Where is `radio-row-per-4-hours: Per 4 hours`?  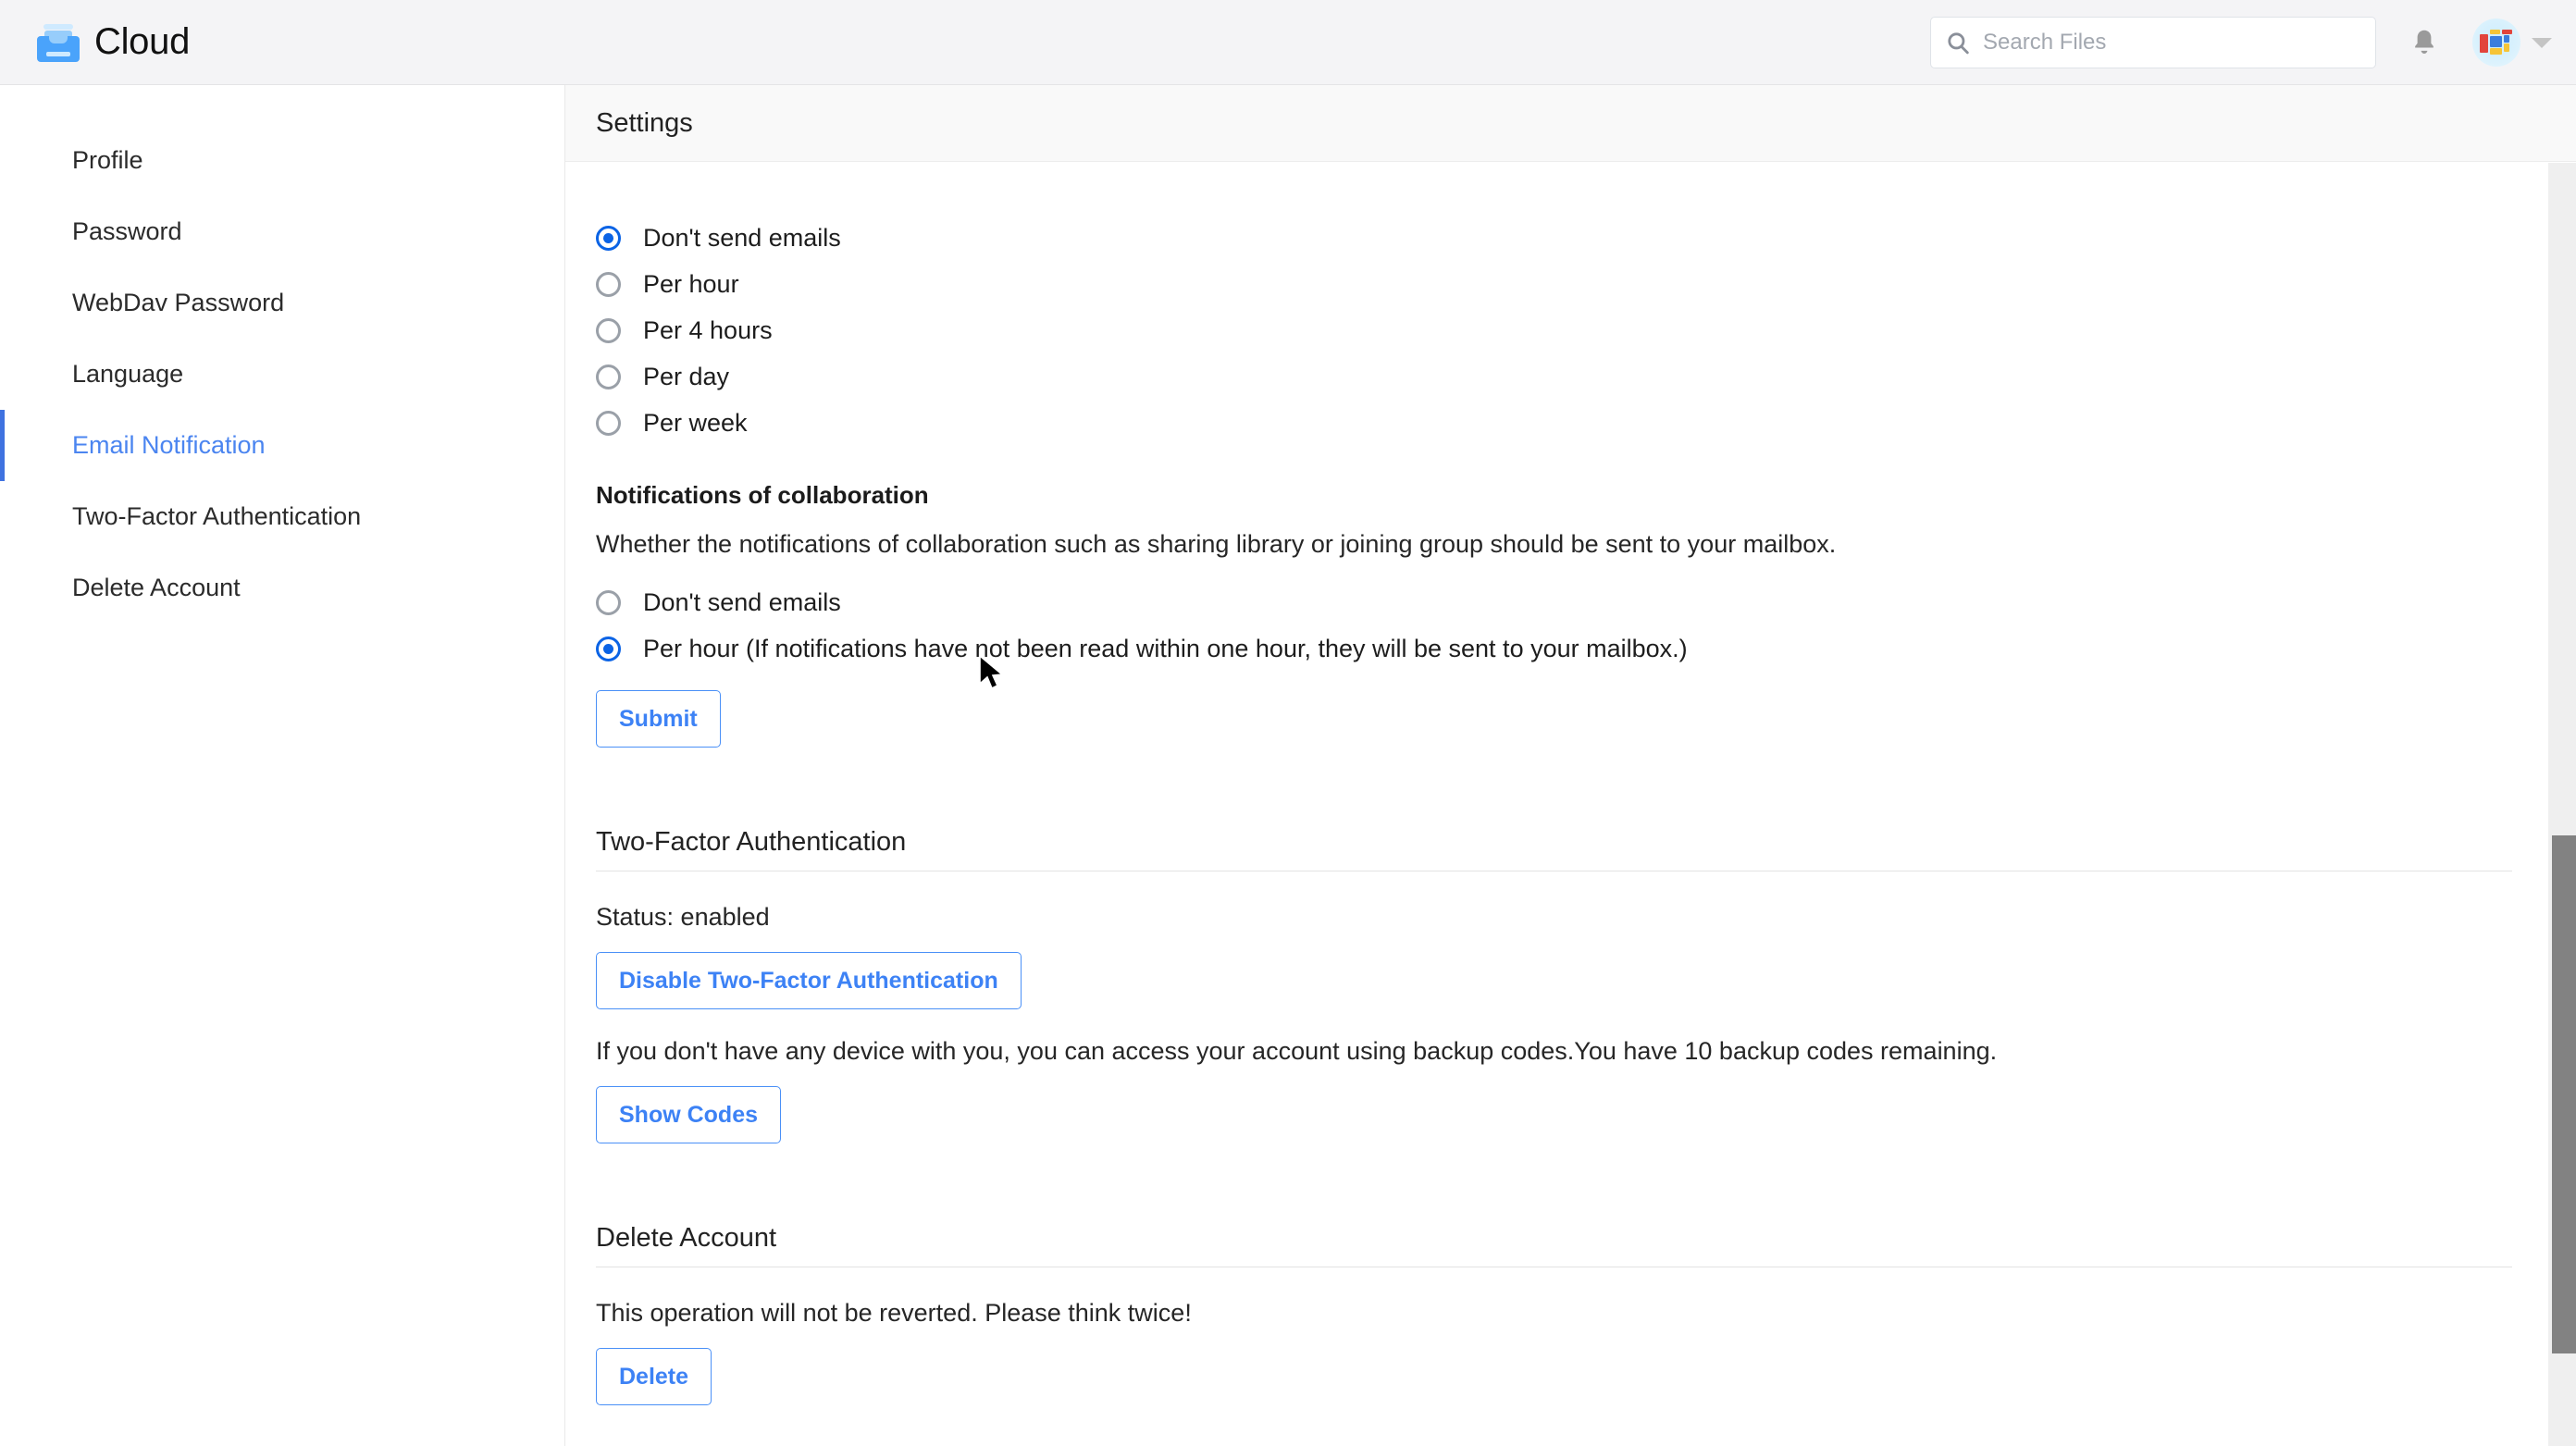 radio-row-per-4-hours: Per 4 hours is located at coordinates (1554, 330).